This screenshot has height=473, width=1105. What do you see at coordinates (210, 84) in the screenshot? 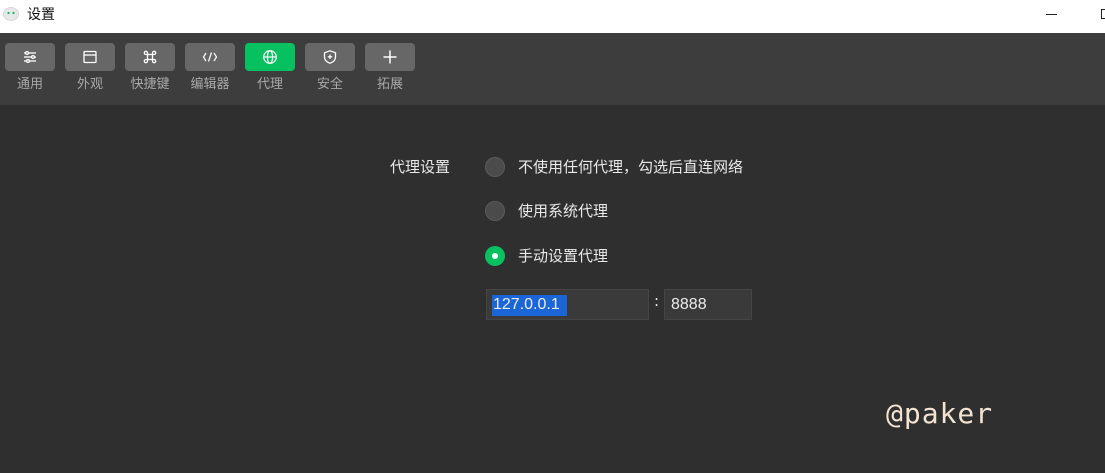
I see `tab-label: 编辑器` at bounding box center [210, 84].